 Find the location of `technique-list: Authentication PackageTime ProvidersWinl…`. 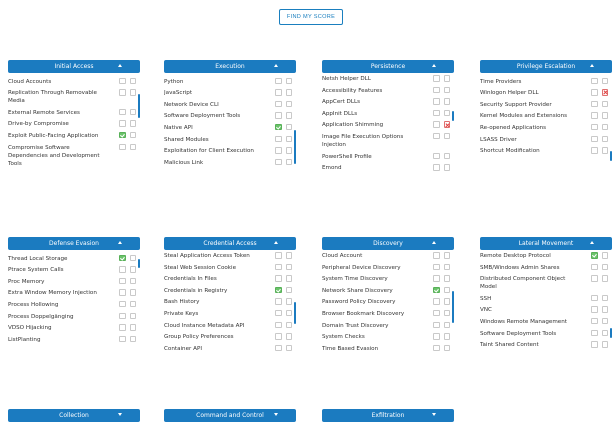

technique-list: Authentication PackageTime ProvidersWinl… is located at coordinates (546, 142).